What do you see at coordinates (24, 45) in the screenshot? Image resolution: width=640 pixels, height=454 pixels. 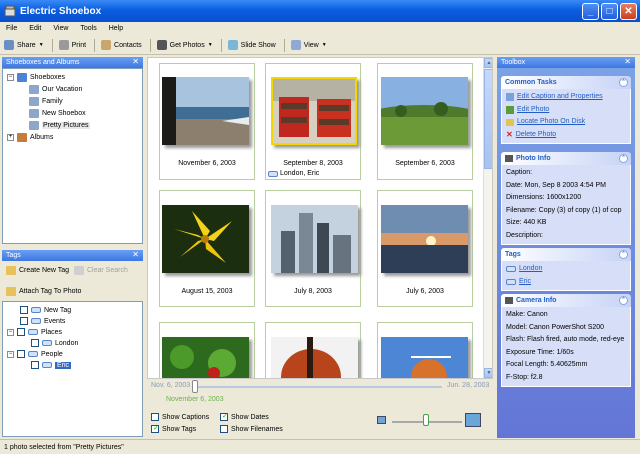 I see `share-button: Share ▼` at bounding box center [24, 45].